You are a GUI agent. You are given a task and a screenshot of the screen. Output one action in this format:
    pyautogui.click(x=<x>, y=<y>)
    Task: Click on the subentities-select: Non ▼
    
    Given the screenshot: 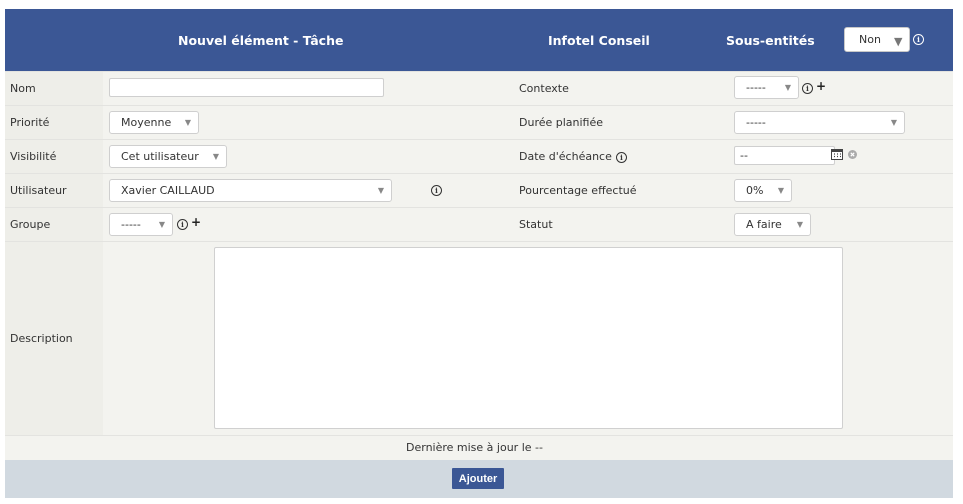 What is the action you would take?
    pyautogui.click(x=877, y=39)
    